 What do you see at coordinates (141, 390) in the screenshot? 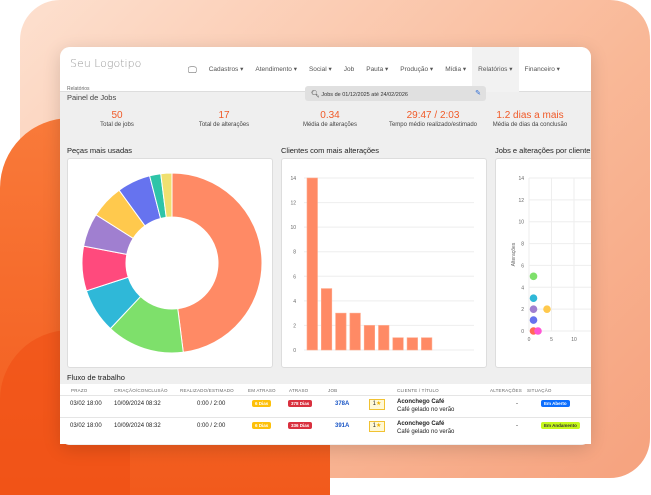
I see `col-criacao: CRIAÇÃO/CONCLUSÃO` at bounding box center [141, 390].